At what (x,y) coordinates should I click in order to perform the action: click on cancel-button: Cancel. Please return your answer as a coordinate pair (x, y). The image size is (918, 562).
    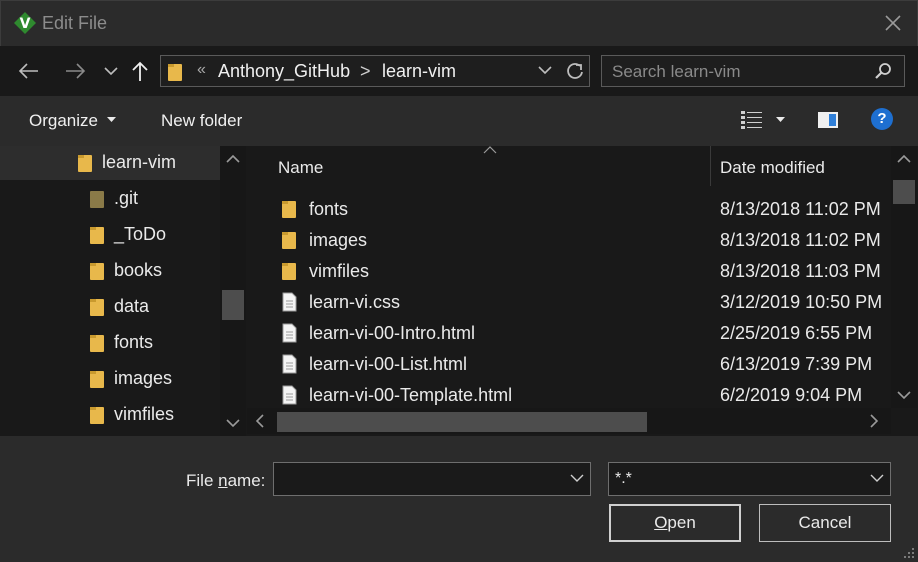
    Looking at the image, I should click on (825, 523).